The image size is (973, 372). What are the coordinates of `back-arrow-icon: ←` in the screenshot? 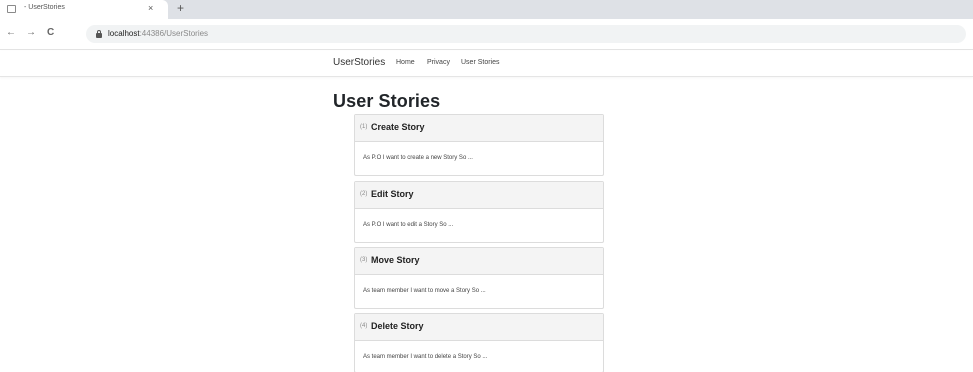 It's located at (11, 33).